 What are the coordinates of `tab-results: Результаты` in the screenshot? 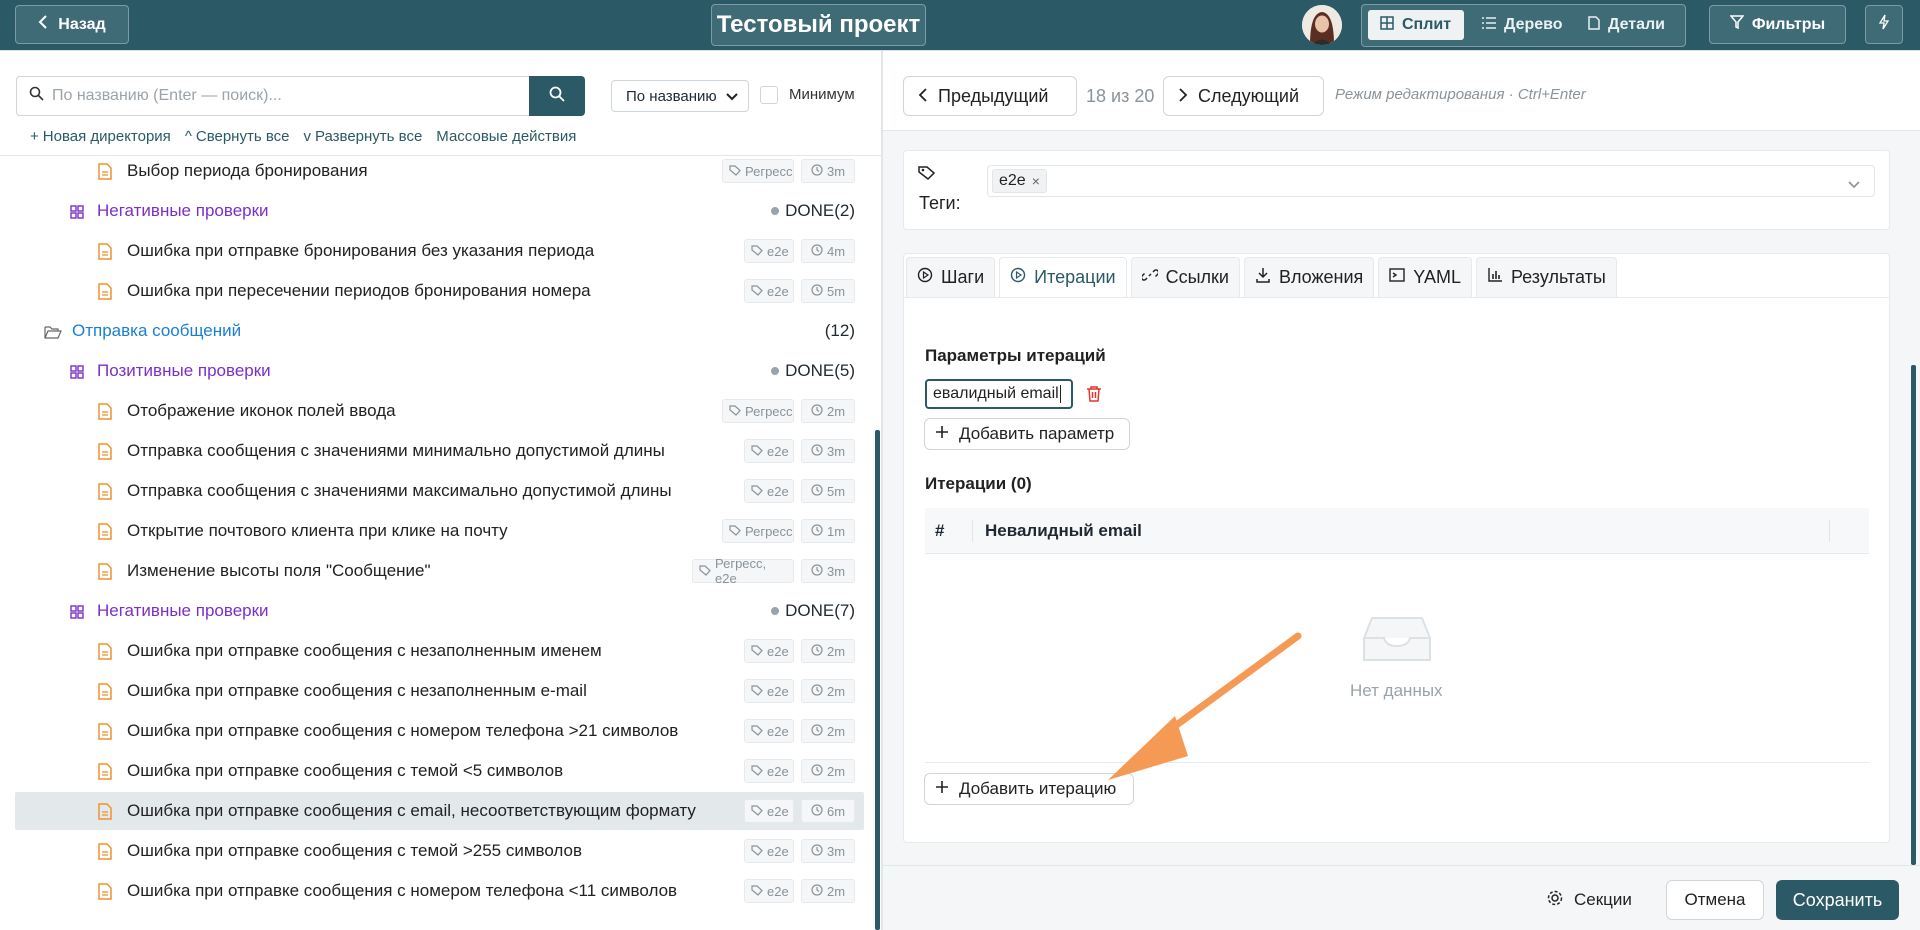 It's located at (1546, 277).